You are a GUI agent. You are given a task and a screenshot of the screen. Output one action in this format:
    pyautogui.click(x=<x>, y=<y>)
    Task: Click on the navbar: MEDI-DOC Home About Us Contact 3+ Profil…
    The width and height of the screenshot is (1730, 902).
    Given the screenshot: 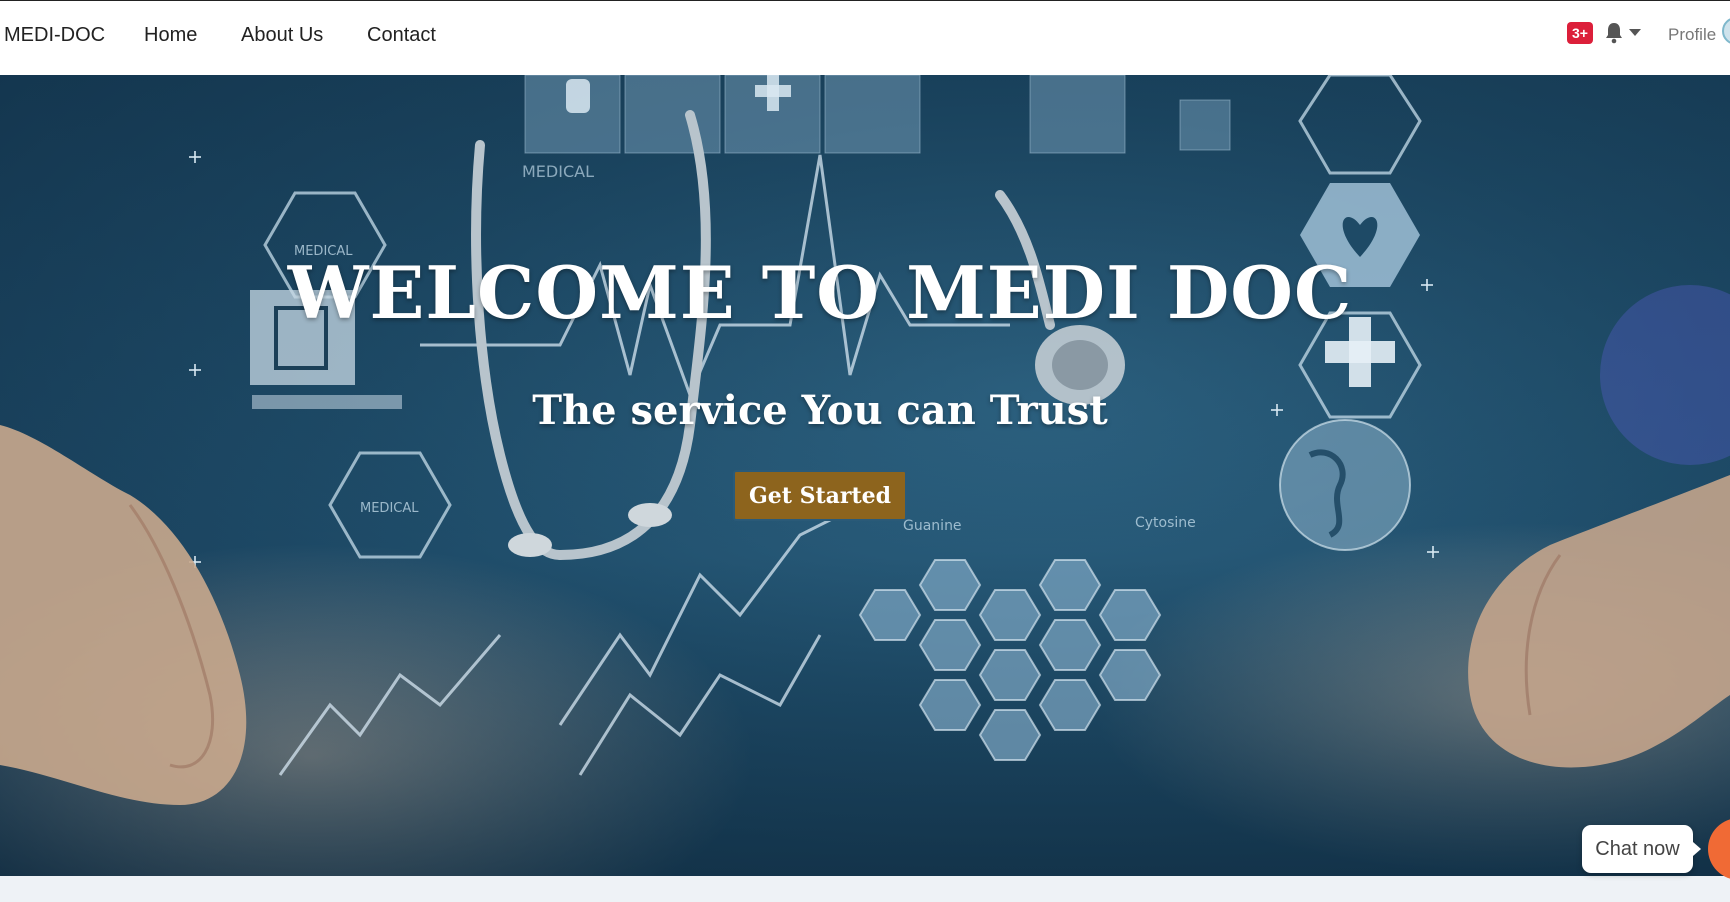 What is the action you would take?
    pyautogui.click(x=865, y=37)
    